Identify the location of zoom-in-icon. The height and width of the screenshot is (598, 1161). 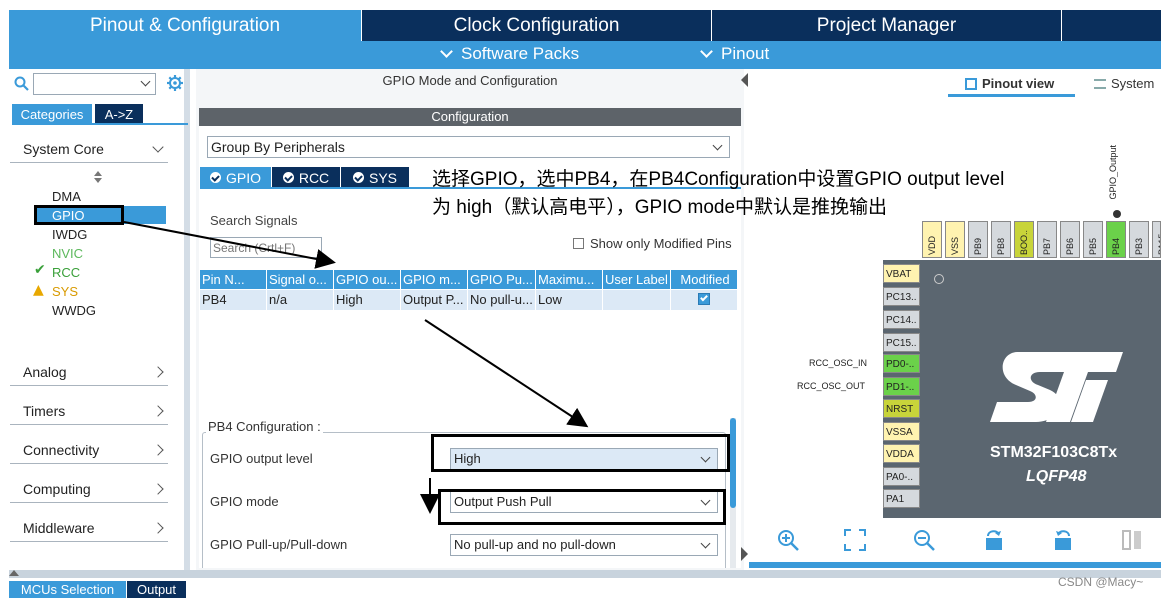
(788, 540).